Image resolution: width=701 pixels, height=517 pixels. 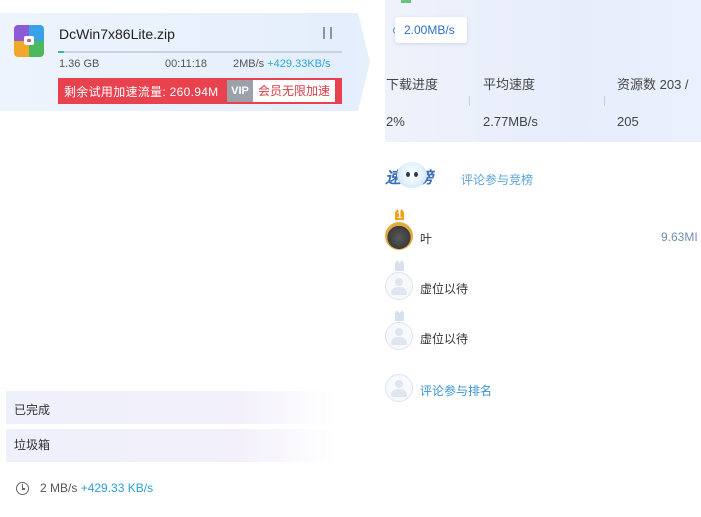 I want to click on trial-remaining-text: 剩余试用加速流量: 260.94M, so click(x=141, y=92).